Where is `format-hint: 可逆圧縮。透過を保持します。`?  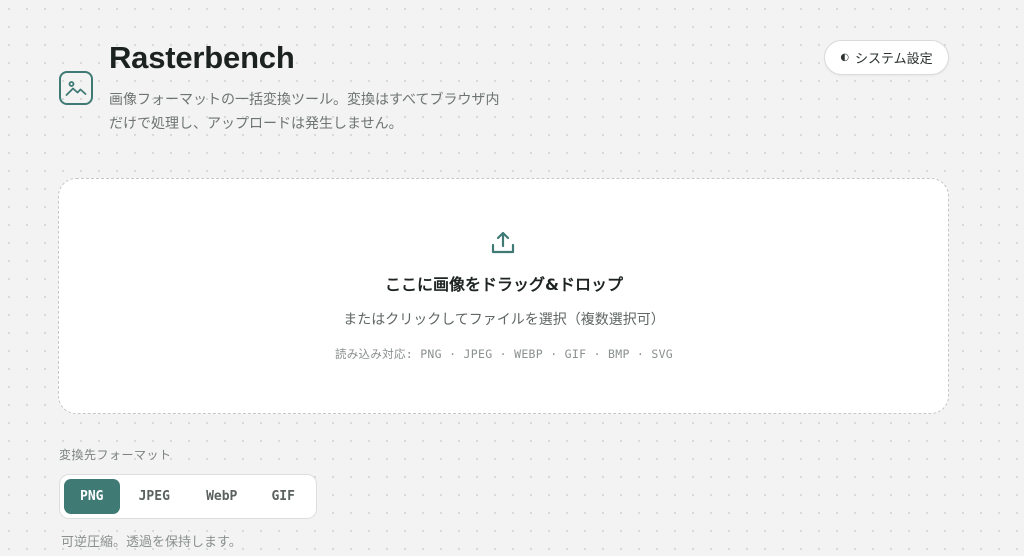 format-hint: 可逆圧縮。透過を保持します。 is located at coordinates (151, 542).